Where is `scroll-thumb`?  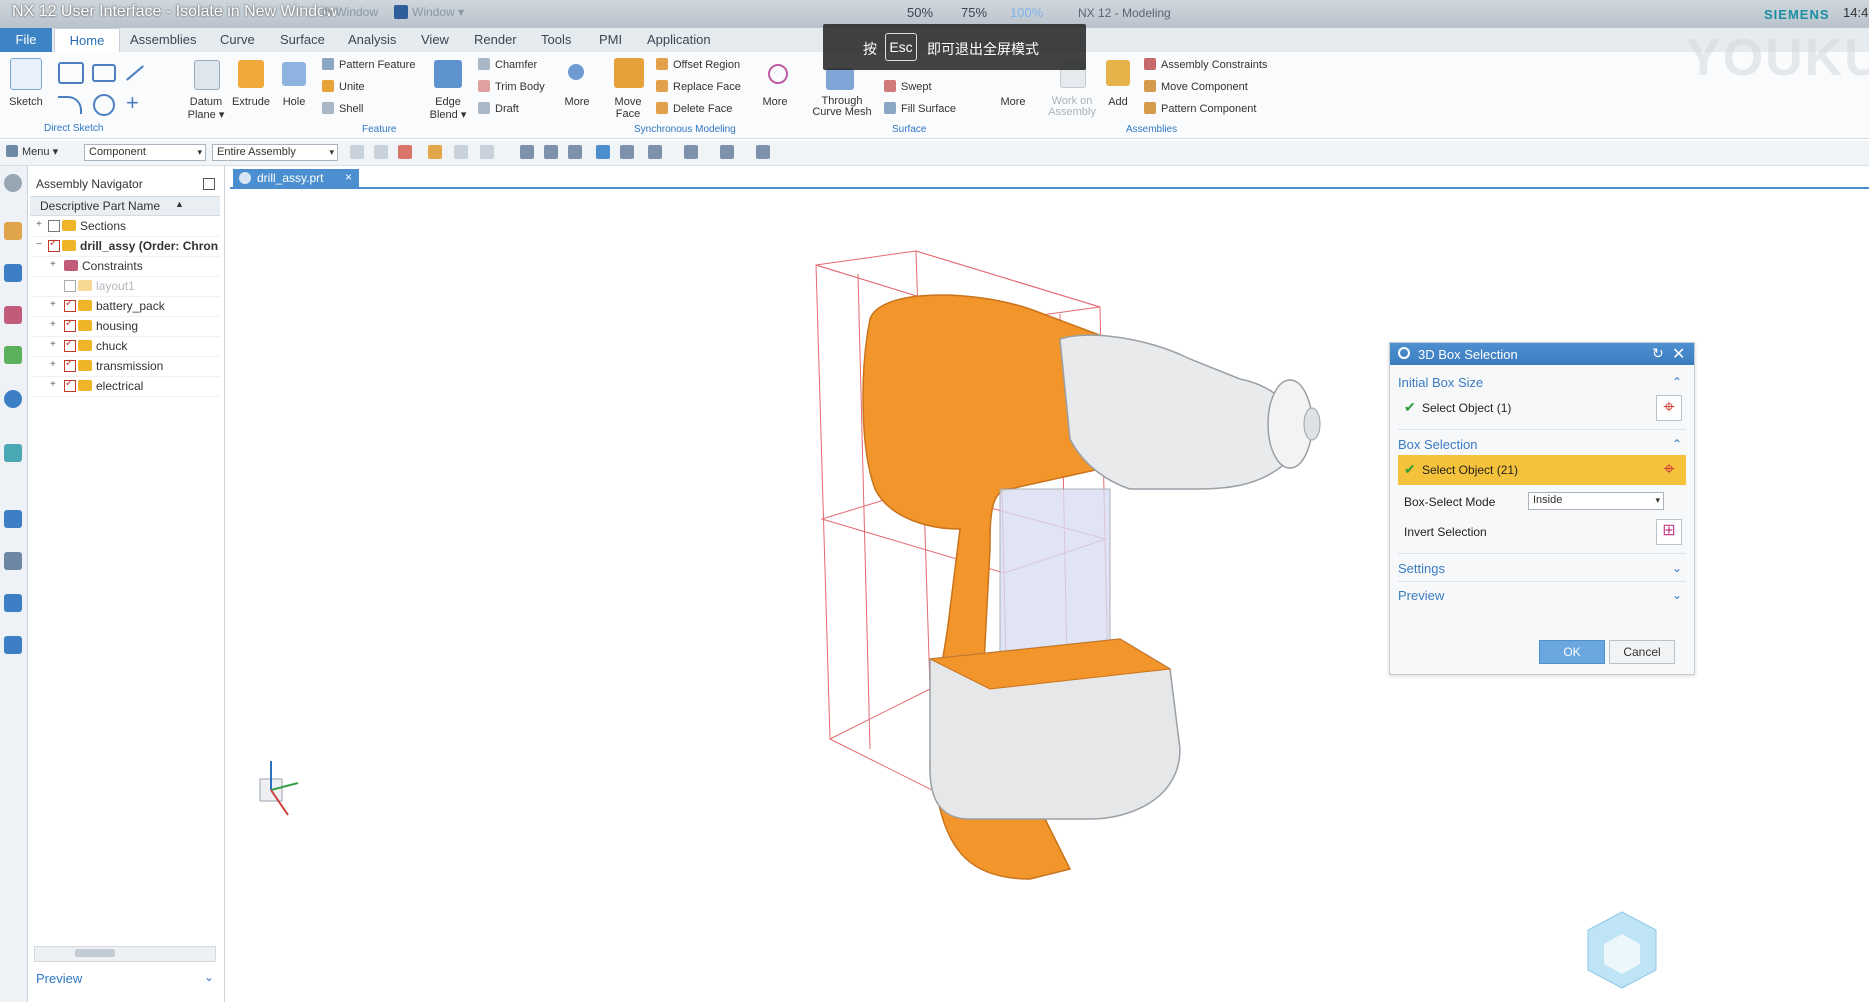 scroll-thumb is located at coordinates (95, 953).